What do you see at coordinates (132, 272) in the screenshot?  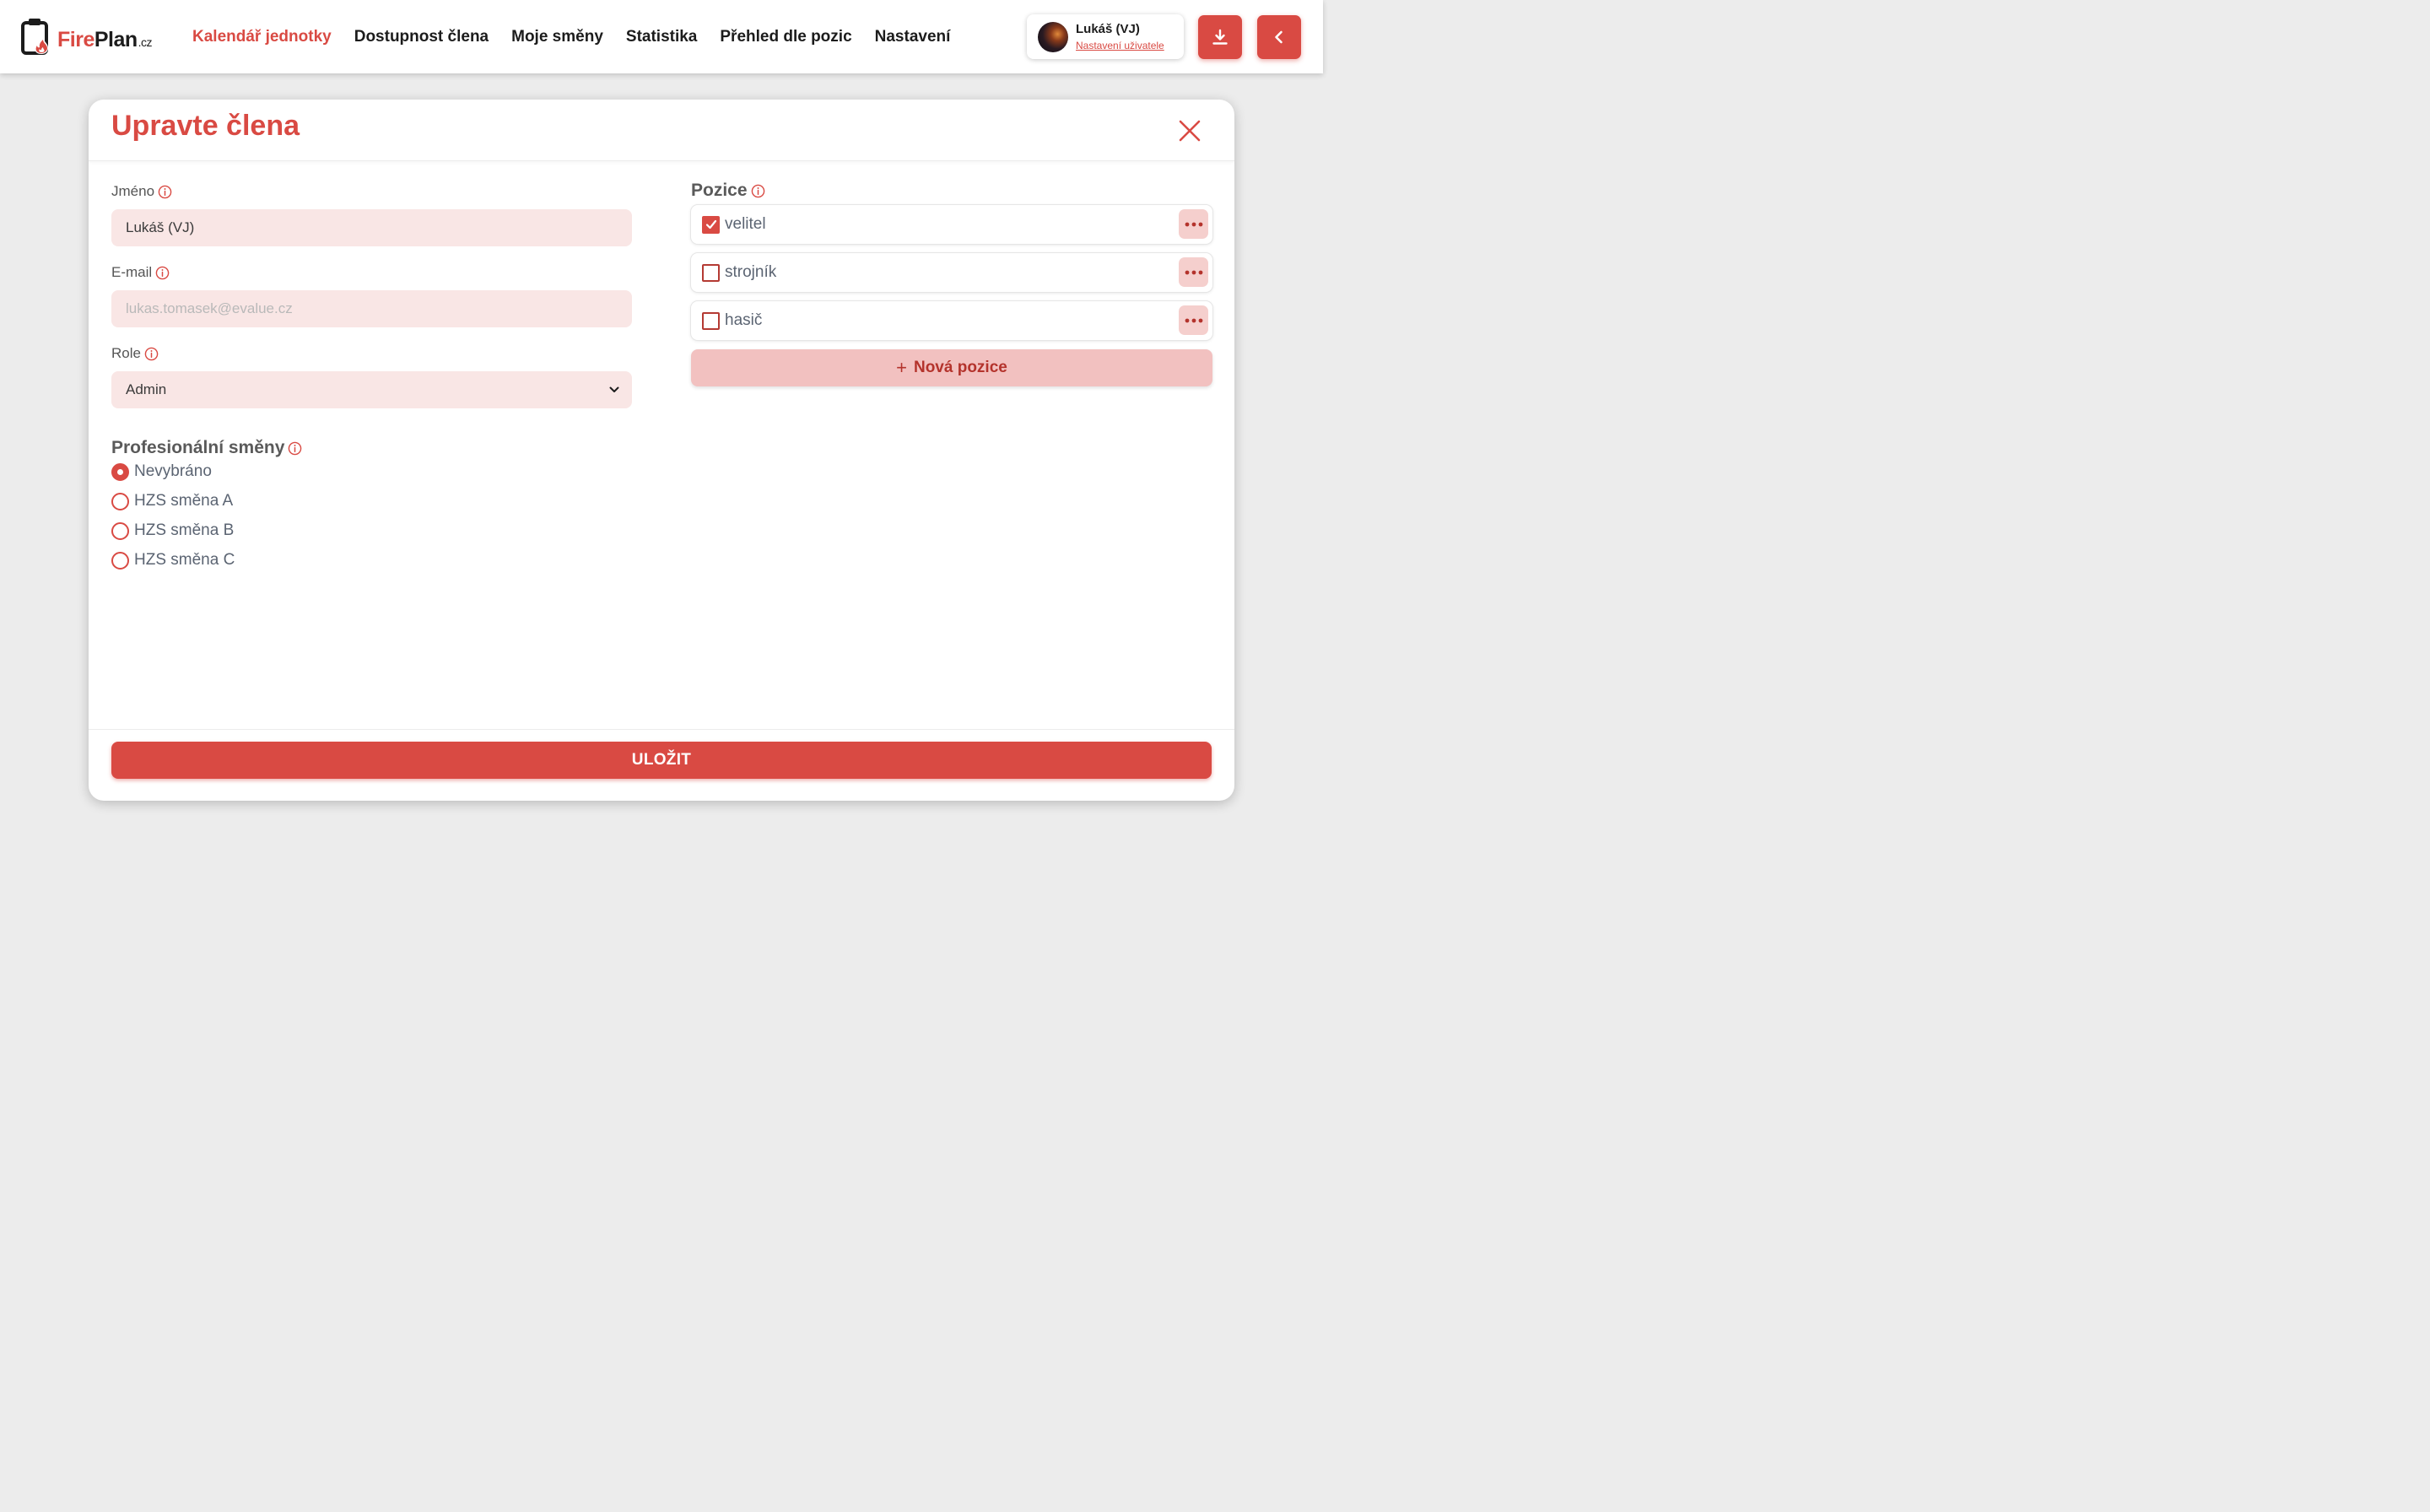 I see `email-label-text: E-mail` at bounding box center [132, 272].